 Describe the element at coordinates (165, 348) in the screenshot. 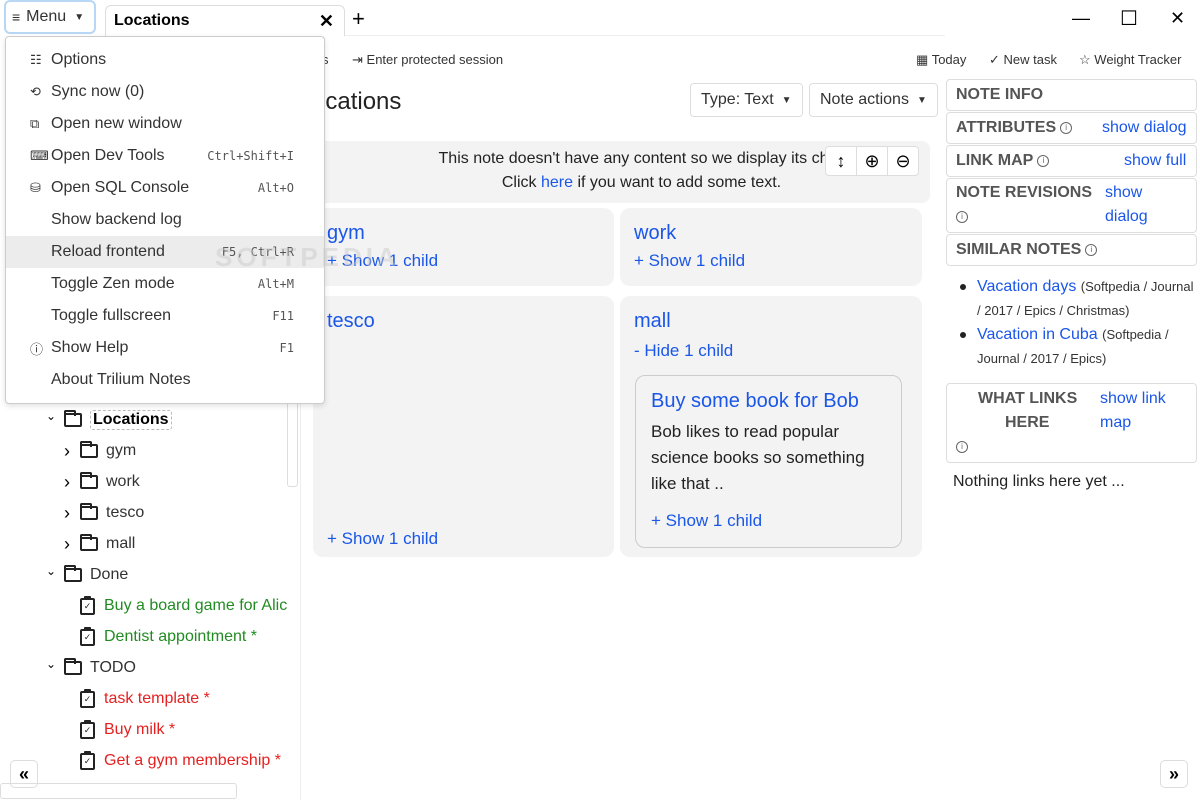

I see `menu-item-show-help: ⓘ Show Help F1` at that location.